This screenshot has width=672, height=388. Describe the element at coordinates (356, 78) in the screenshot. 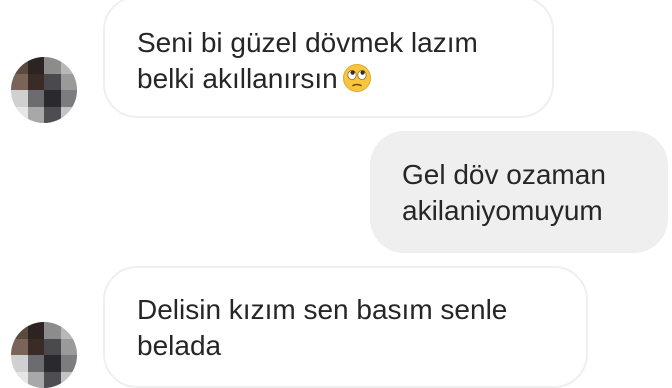

I see `face-with-rolling-eyes-icon` at that location.